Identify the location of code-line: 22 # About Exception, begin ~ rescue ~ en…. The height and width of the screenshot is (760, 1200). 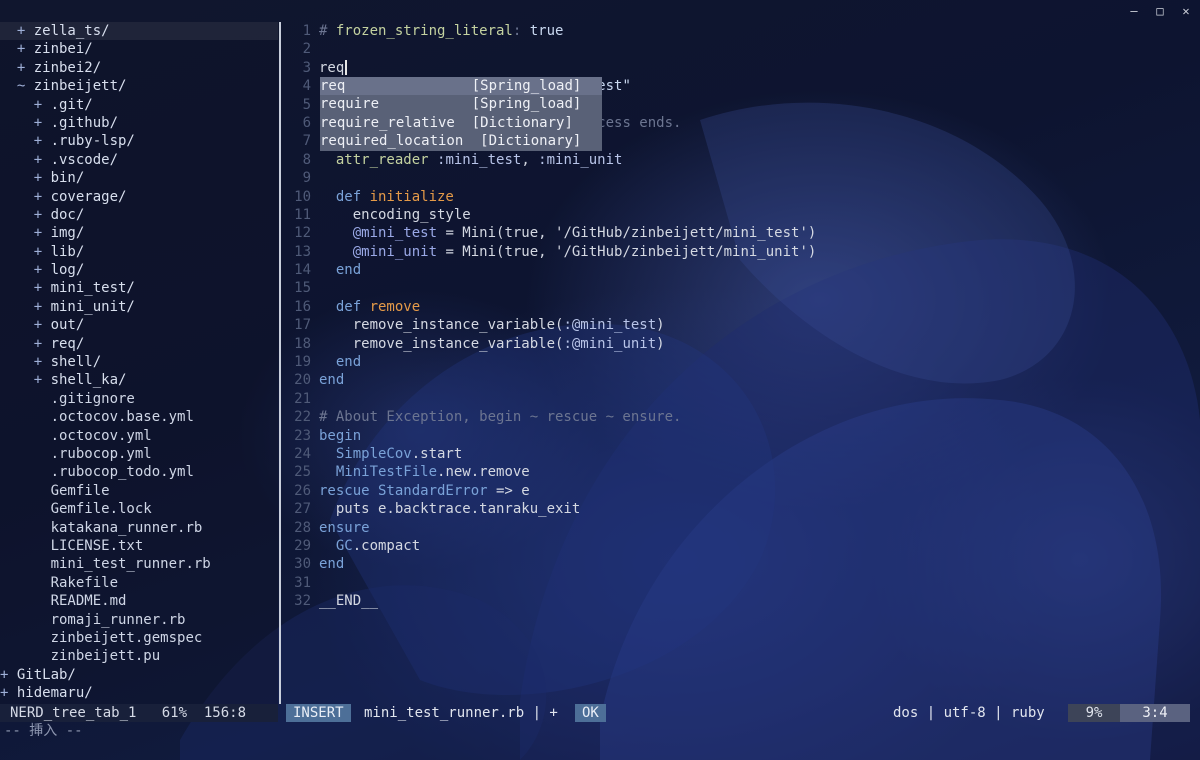
(740, 417).